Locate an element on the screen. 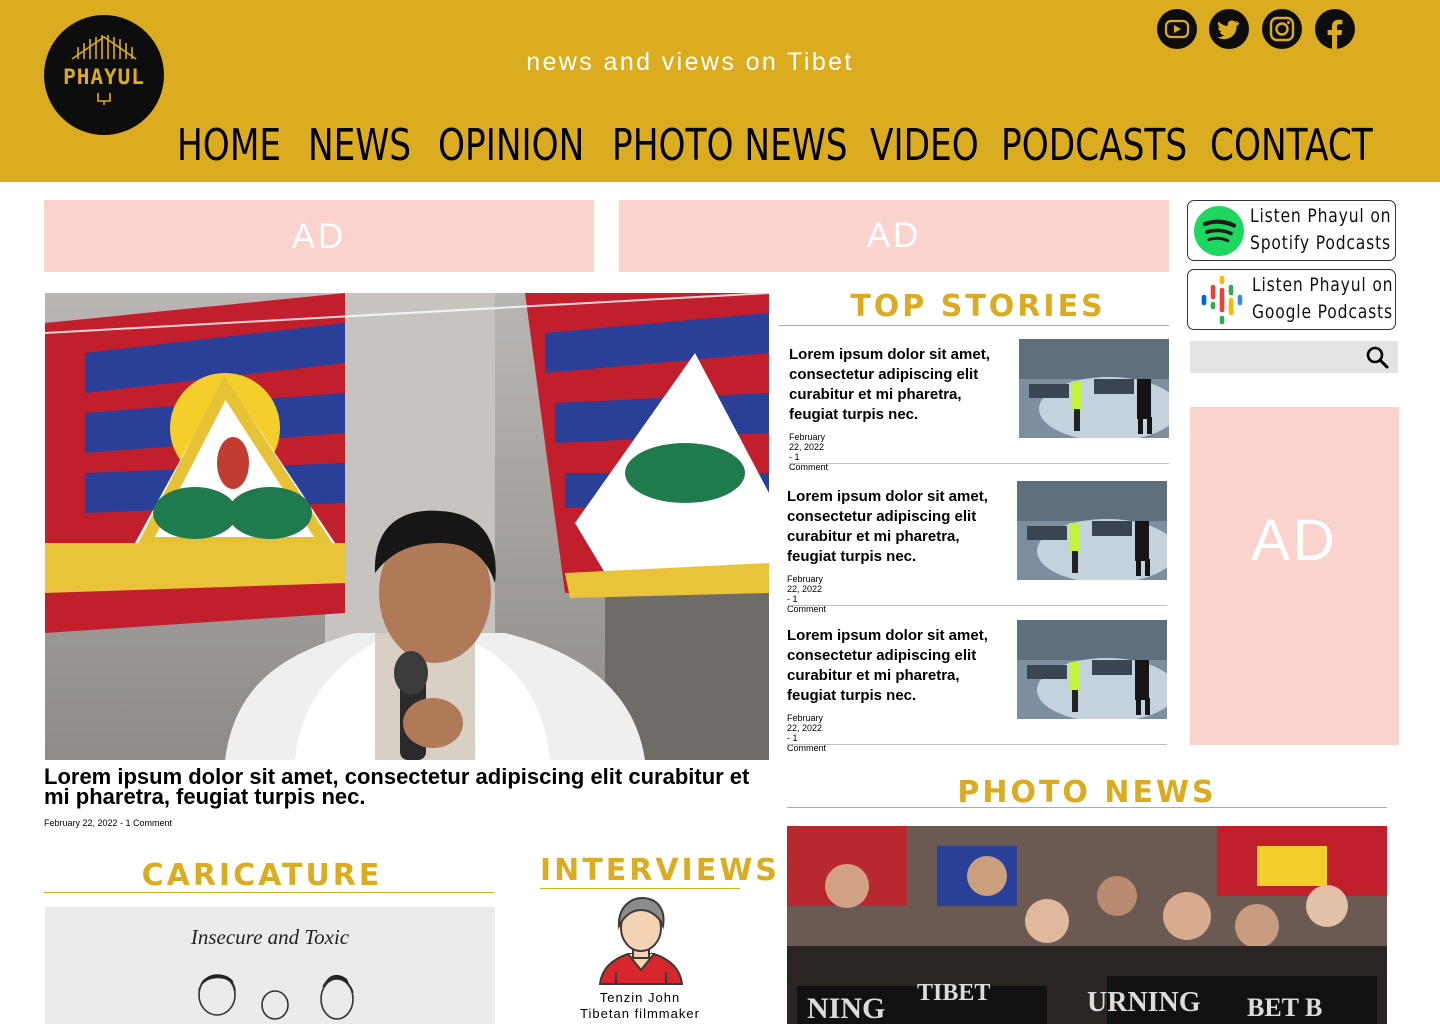 The image size is (1440, 1024). search-input is located at coordinates (1275, 357).